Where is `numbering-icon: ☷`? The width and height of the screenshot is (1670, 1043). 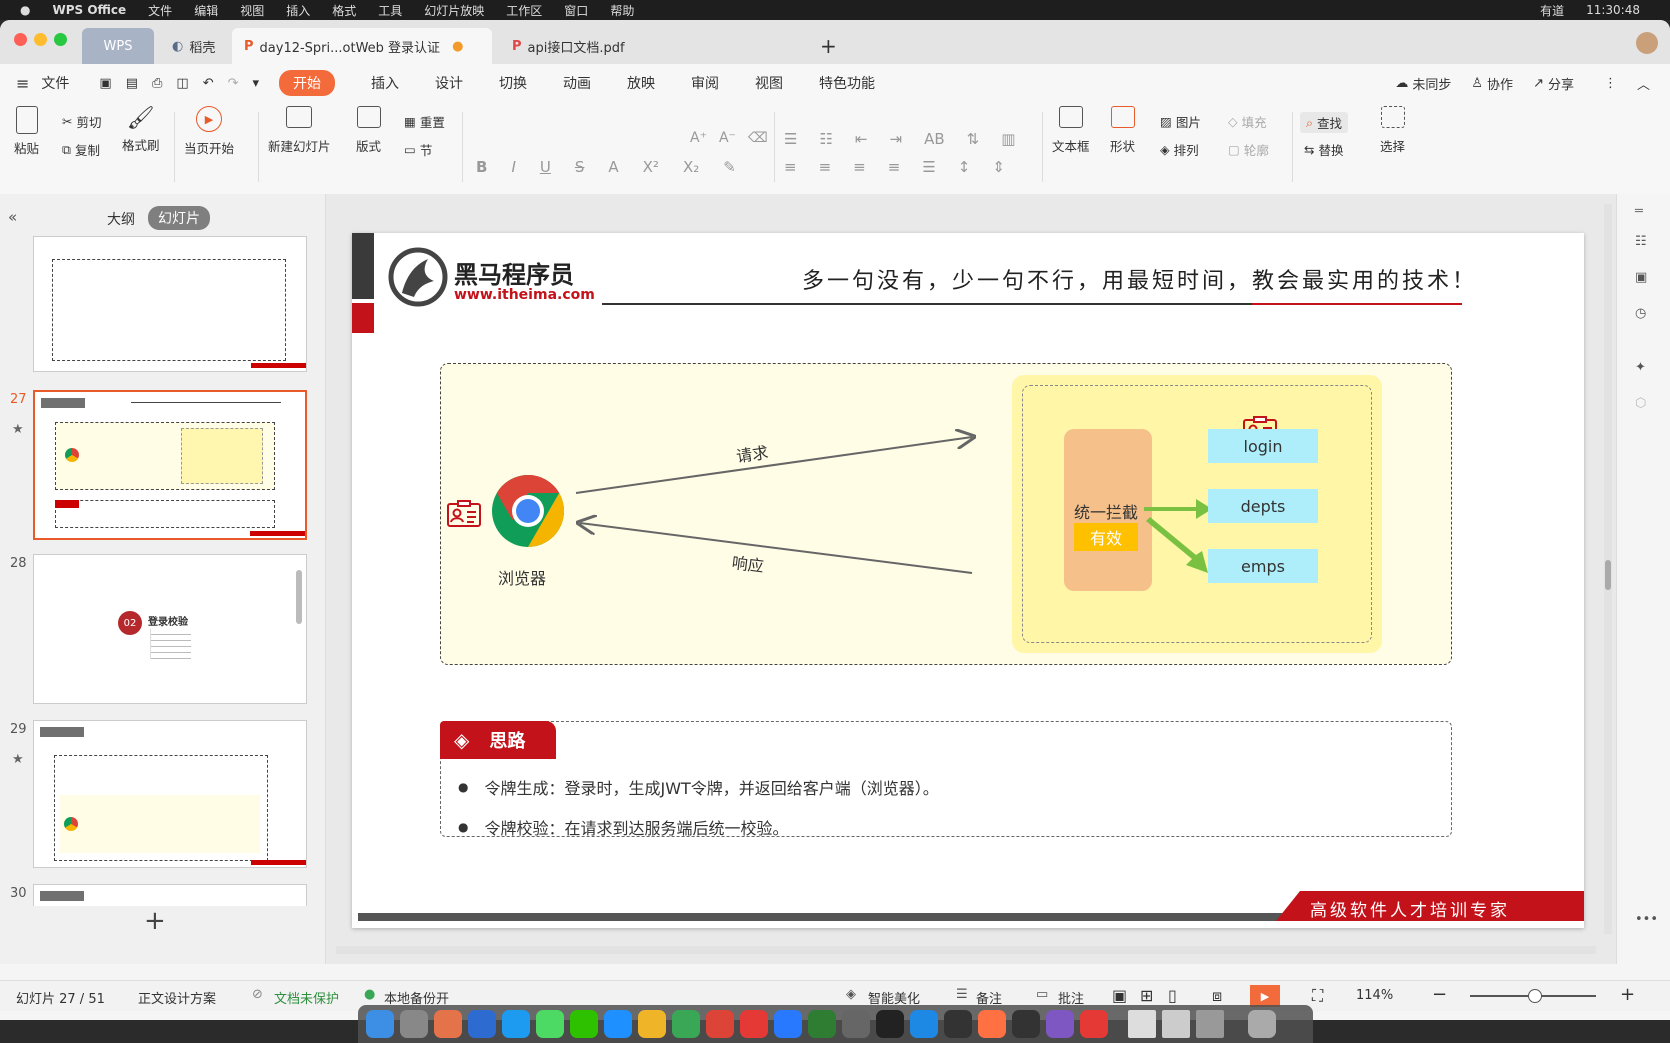
numbering-icon: ☷ is located at coordinates (825, 139).